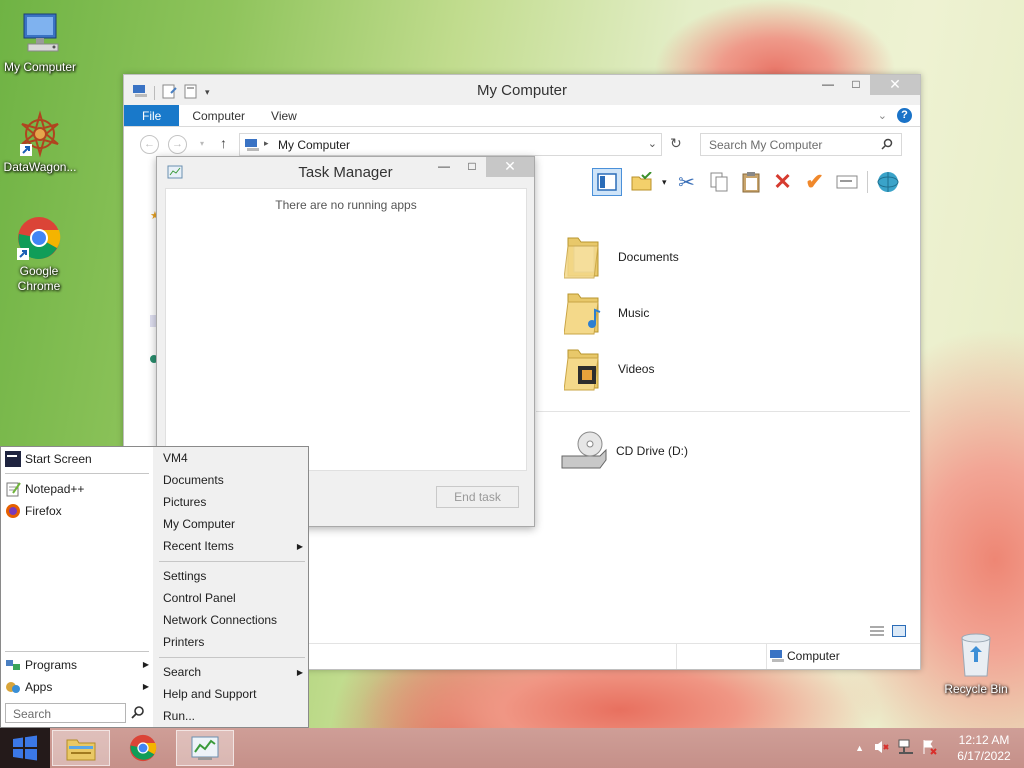 Image resolution: width=1024 pixels, height=768 pixels. I want to click on clock-date: 6/17/2022, so click(984, 756).